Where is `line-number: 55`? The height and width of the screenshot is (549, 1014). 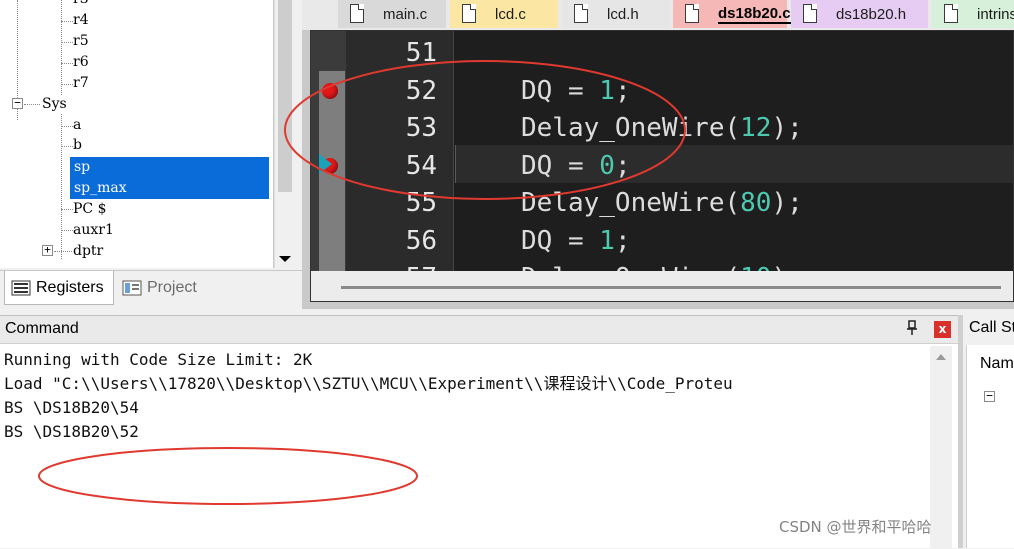
line-number: 55 is located at coordinates (421, 203).